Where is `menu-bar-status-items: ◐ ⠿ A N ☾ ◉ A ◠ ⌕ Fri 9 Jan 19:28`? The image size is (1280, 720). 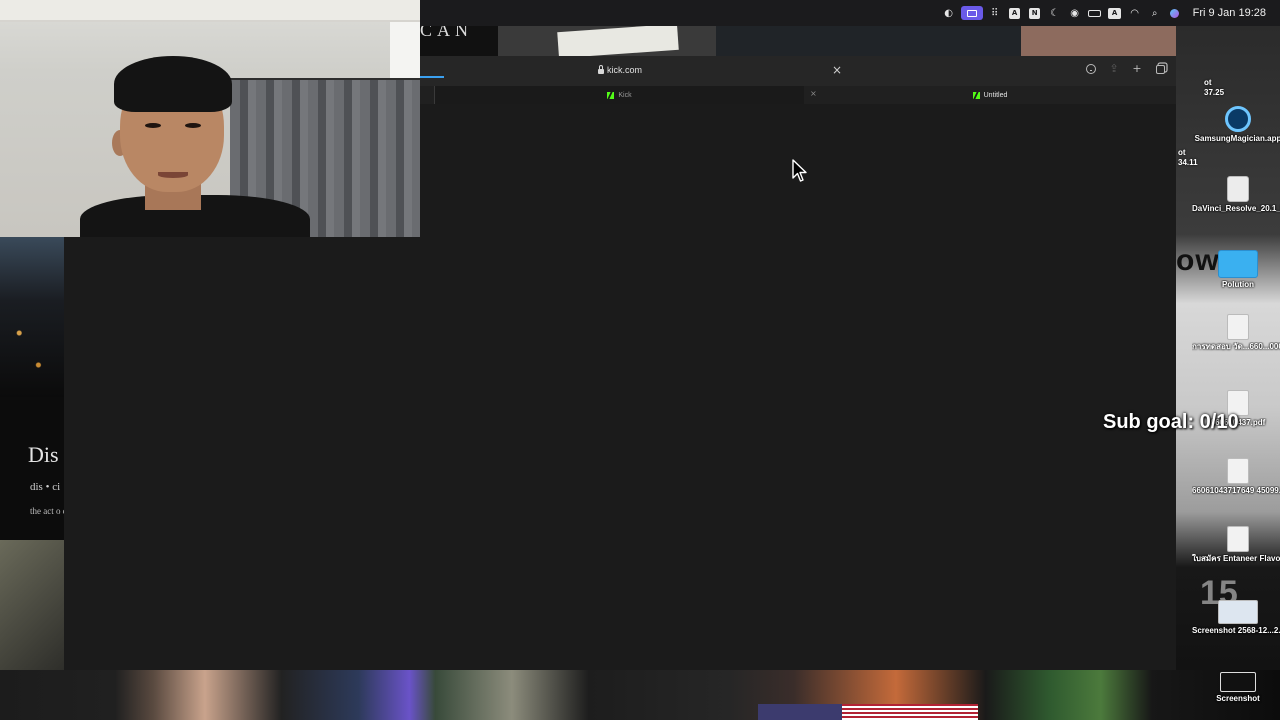 menu-bar-status-items: ◐ ⠿ A N ☾ ◉ A ◠ ⌕ Fri 9 Jan 19:28 is located at coordinates (1109, 13).